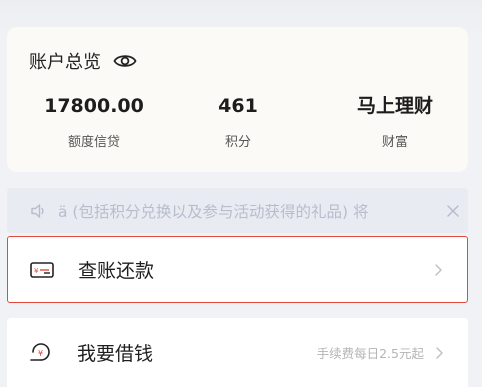  I want to click on borrow-icon: ¥, so click(41, 353).